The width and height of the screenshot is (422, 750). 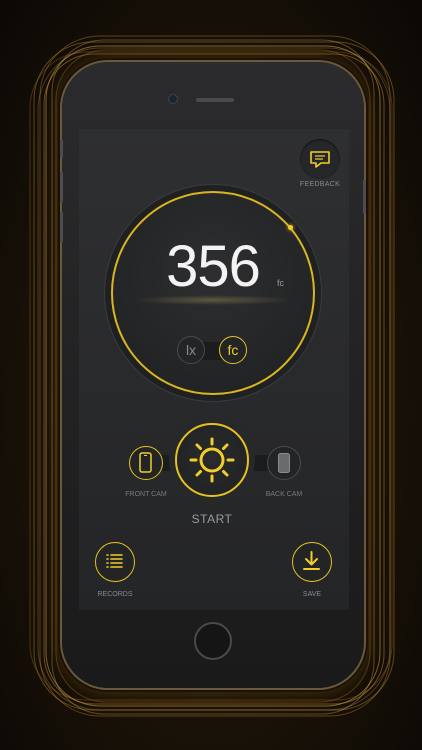 What do you see at coordinates (320, 184) in the screenshot?
I see `feedback-label: FEEDBACK` at bounding box center [320, 184].